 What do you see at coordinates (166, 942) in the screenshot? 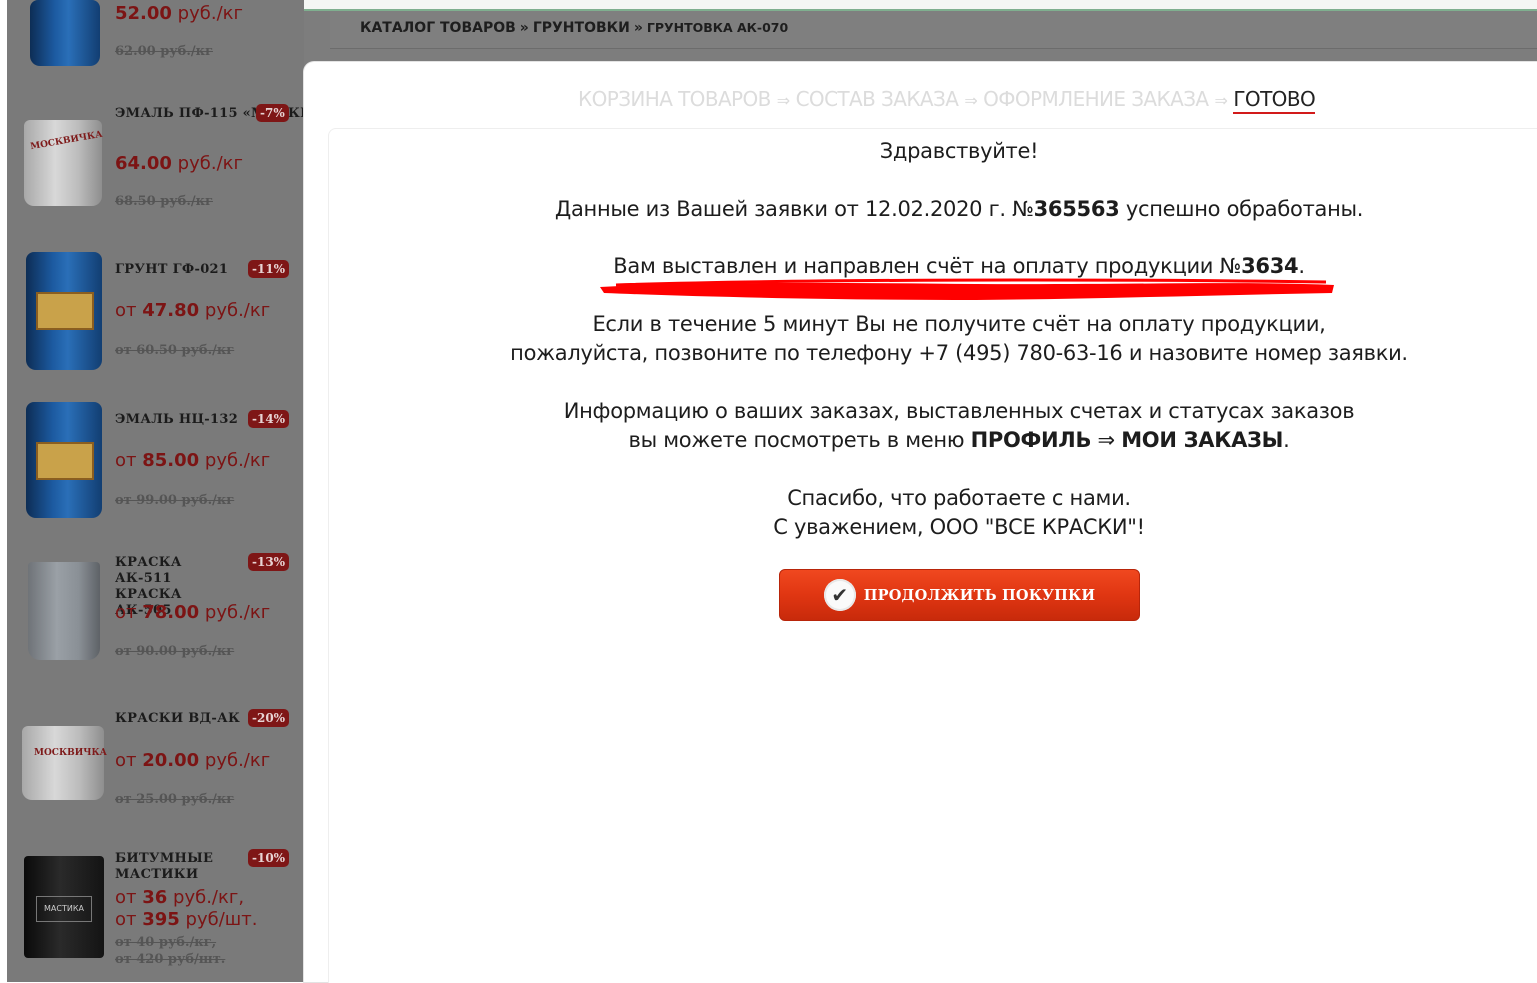
I see `product-old-price: от 40 руб./кг,` at bounding box center [166, 942].